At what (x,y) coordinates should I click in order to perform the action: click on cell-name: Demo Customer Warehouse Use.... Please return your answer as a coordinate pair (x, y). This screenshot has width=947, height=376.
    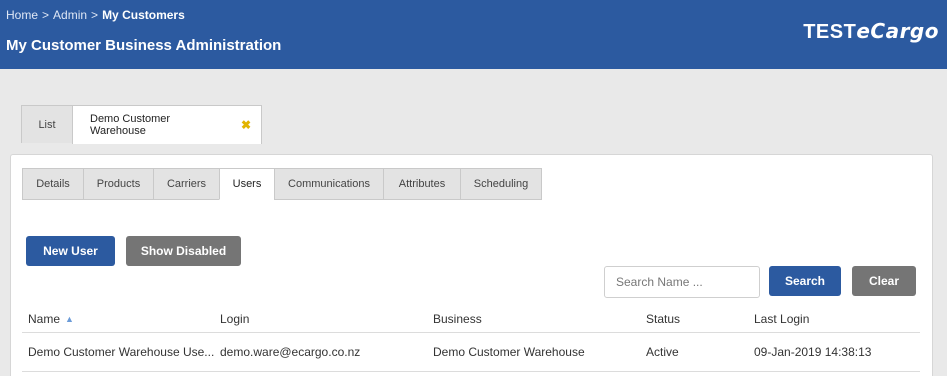
    Looking at the image, I should click on (121, 352).